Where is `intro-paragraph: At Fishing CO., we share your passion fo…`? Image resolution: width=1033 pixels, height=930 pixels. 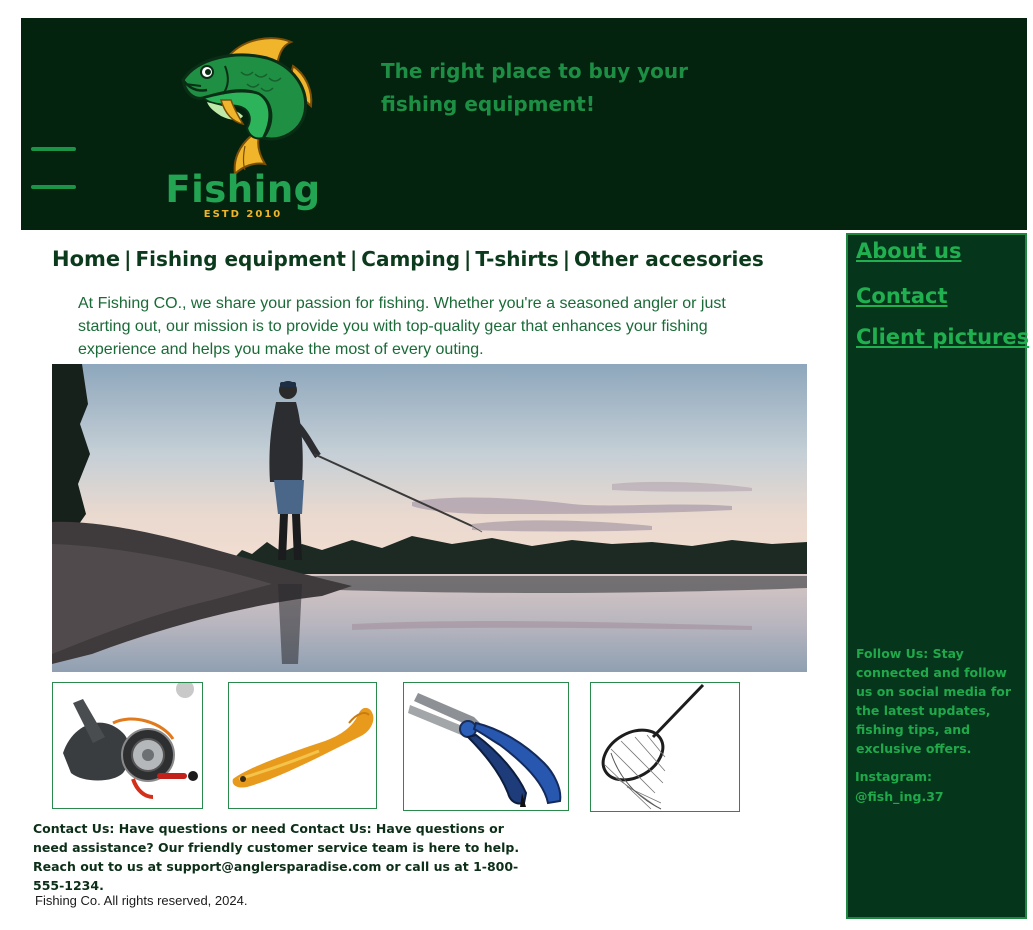
intro-paragraph: At Fishing CO., we share your passion fo… is located at coordinates (402, 326).